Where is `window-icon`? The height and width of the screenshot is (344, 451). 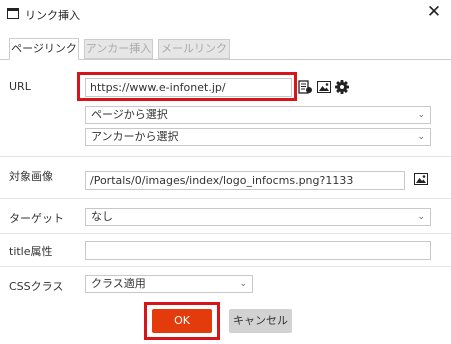
window-icon is located at coordinates (13, 13).